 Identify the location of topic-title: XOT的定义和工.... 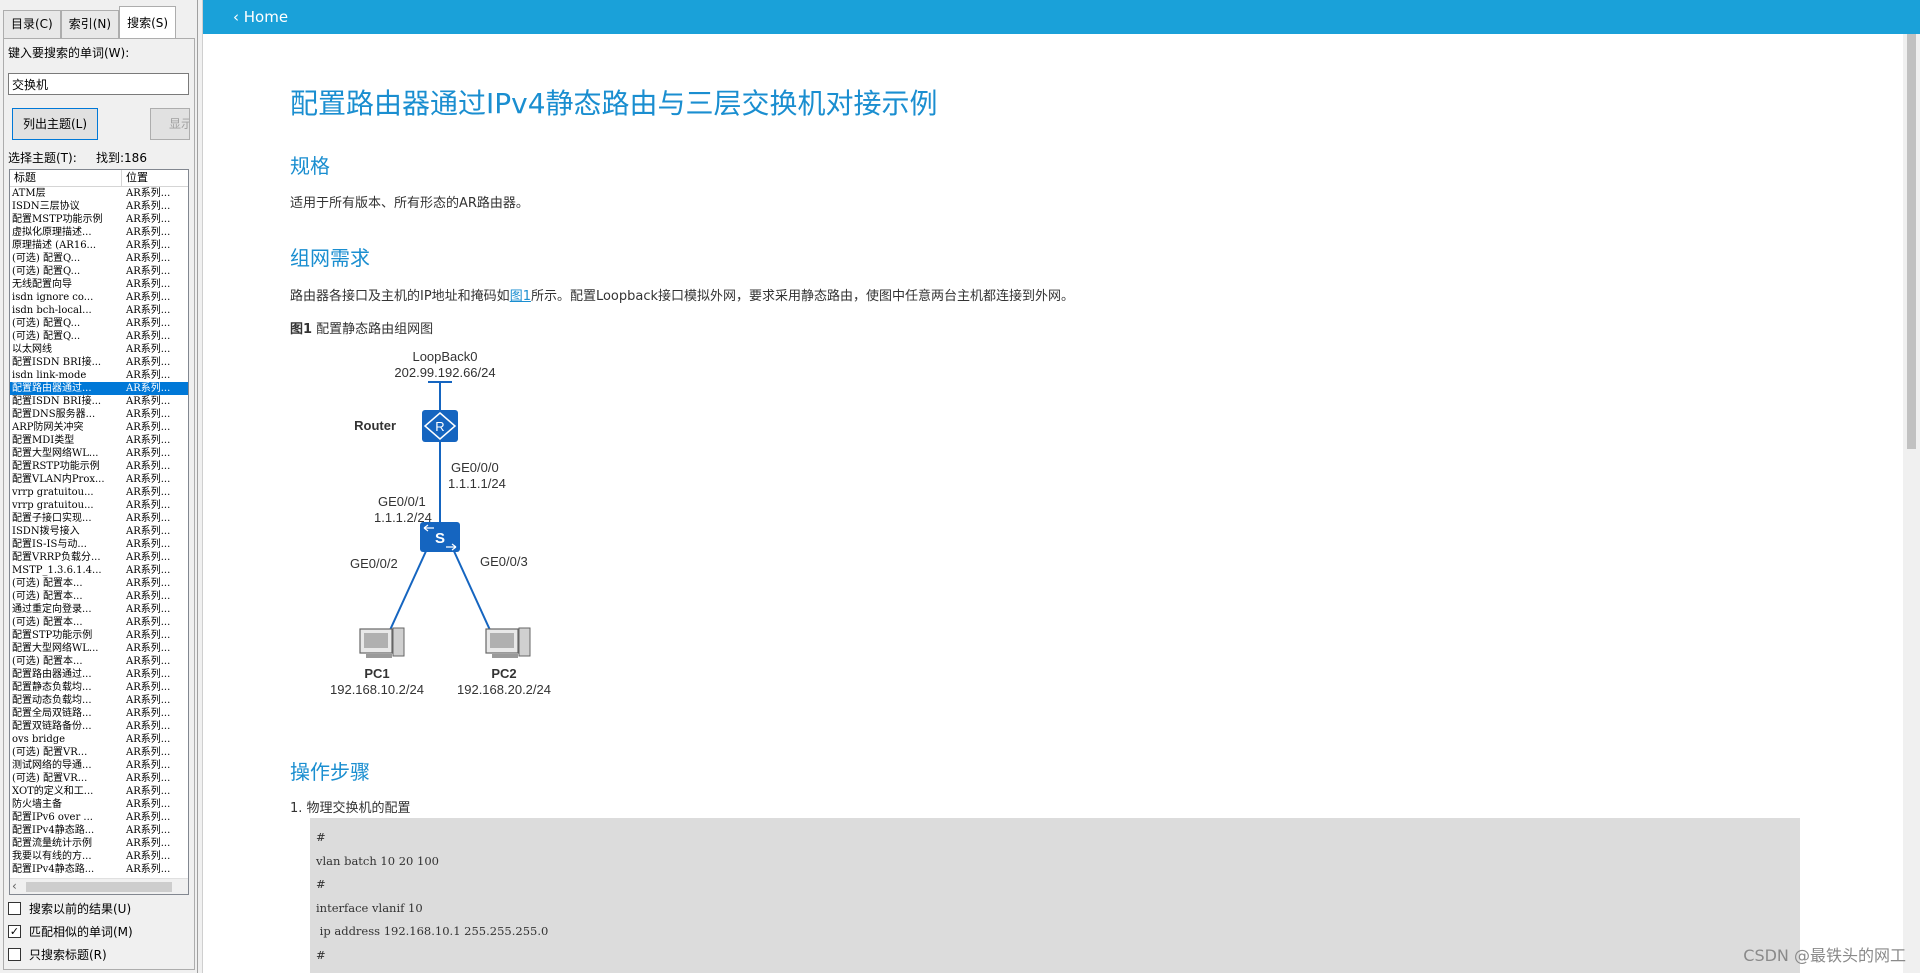
(53, 791).